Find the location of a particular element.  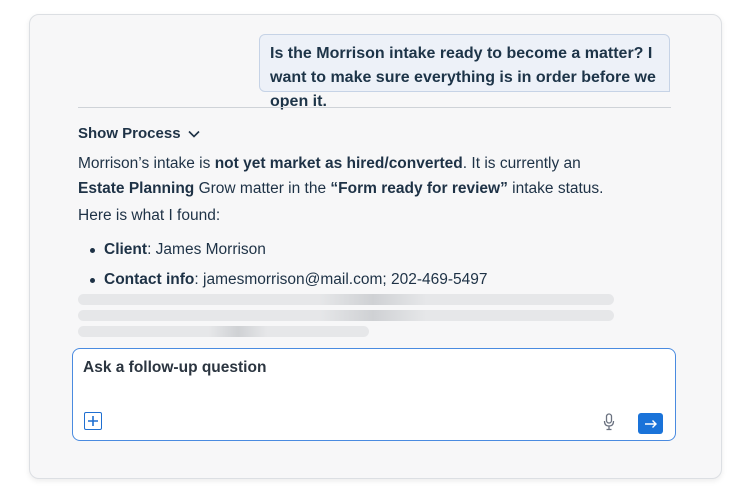

list-item: Client: James Morrison is located at coordinates (289, 250).